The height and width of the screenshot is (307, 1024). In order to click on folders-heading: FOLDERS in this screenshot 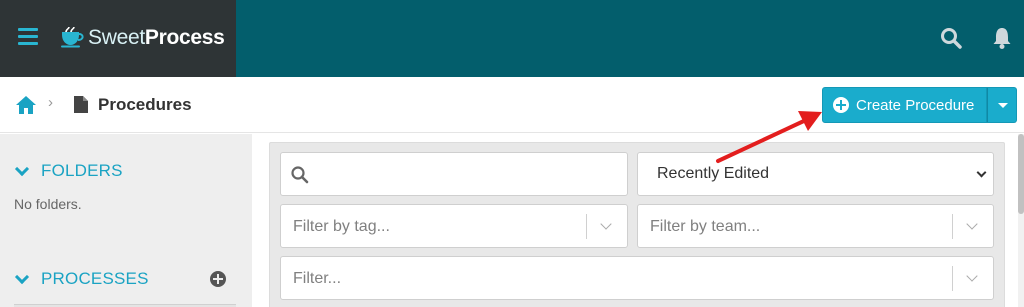, I will do `click(82, 170)`.